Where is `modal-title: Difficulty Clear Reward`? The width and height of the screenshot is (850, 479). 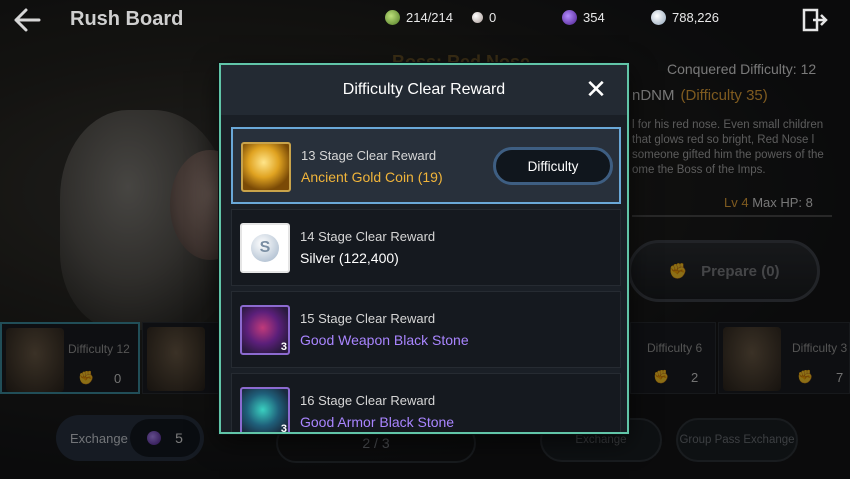
modal-title: Difficulty Clear Reward is located at coordinates (424, 89).